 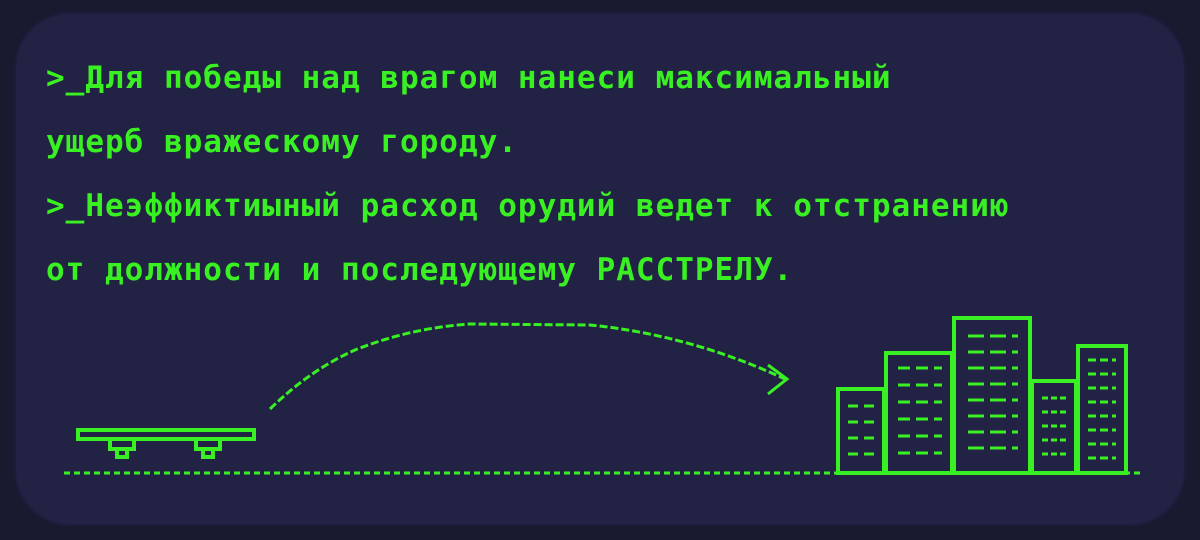 What do you see at coordinates (166, 443) in the screenshot?
I see `launcher-icon` at bounding box center [166, 443].